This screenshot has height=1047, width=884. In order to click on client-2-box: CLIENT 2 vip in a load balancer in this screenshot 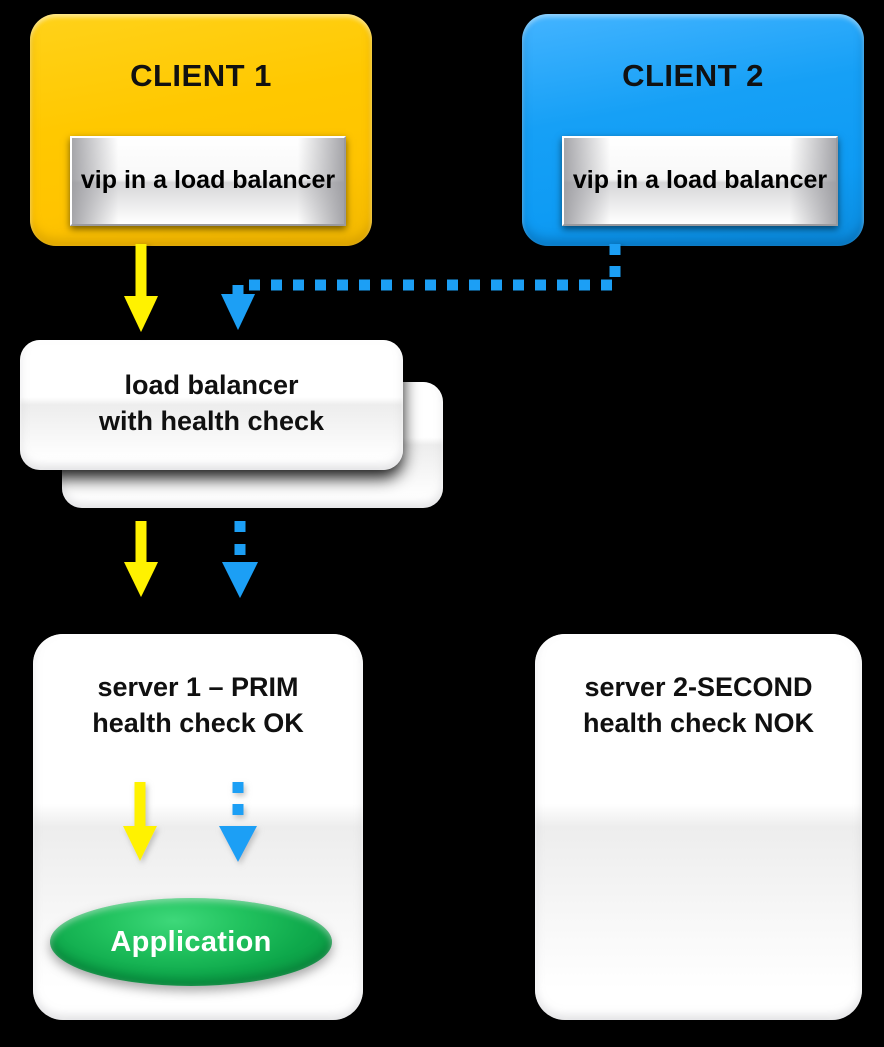, I will do `click(693, 130)`.